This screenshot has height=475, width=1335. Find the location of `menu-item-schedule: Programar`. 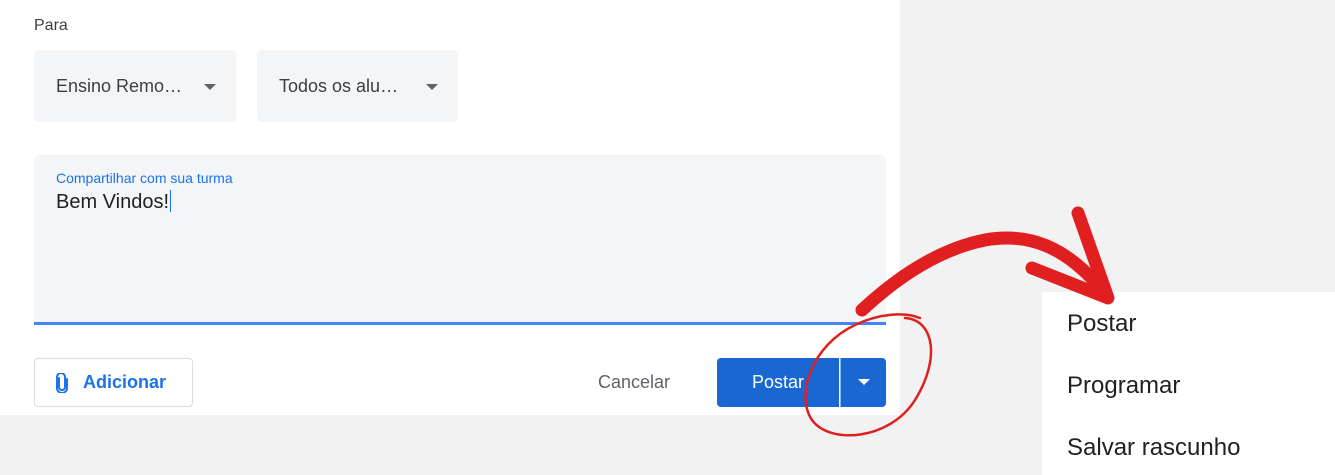

menu-item-schedule: Programar is located at coordinates (1123, 386).